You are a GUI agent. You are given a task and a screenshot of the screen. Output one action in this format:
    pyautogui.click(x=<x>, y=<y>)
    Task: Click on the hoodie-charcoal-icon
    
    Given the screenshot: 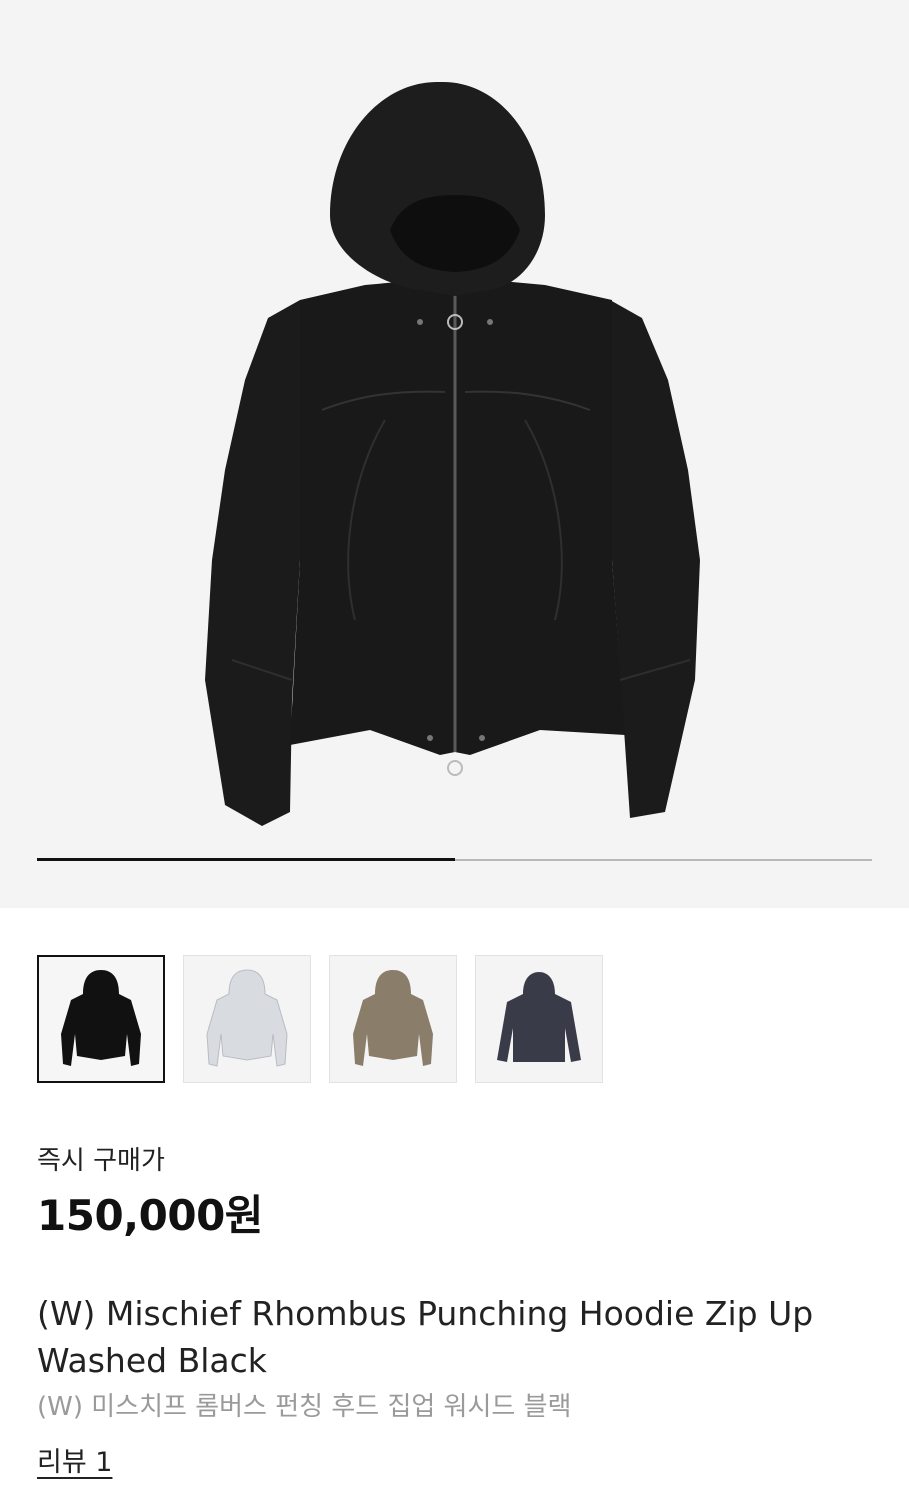 What is the action you would take?
    pyautogui.click(x=539, y=1017)
    